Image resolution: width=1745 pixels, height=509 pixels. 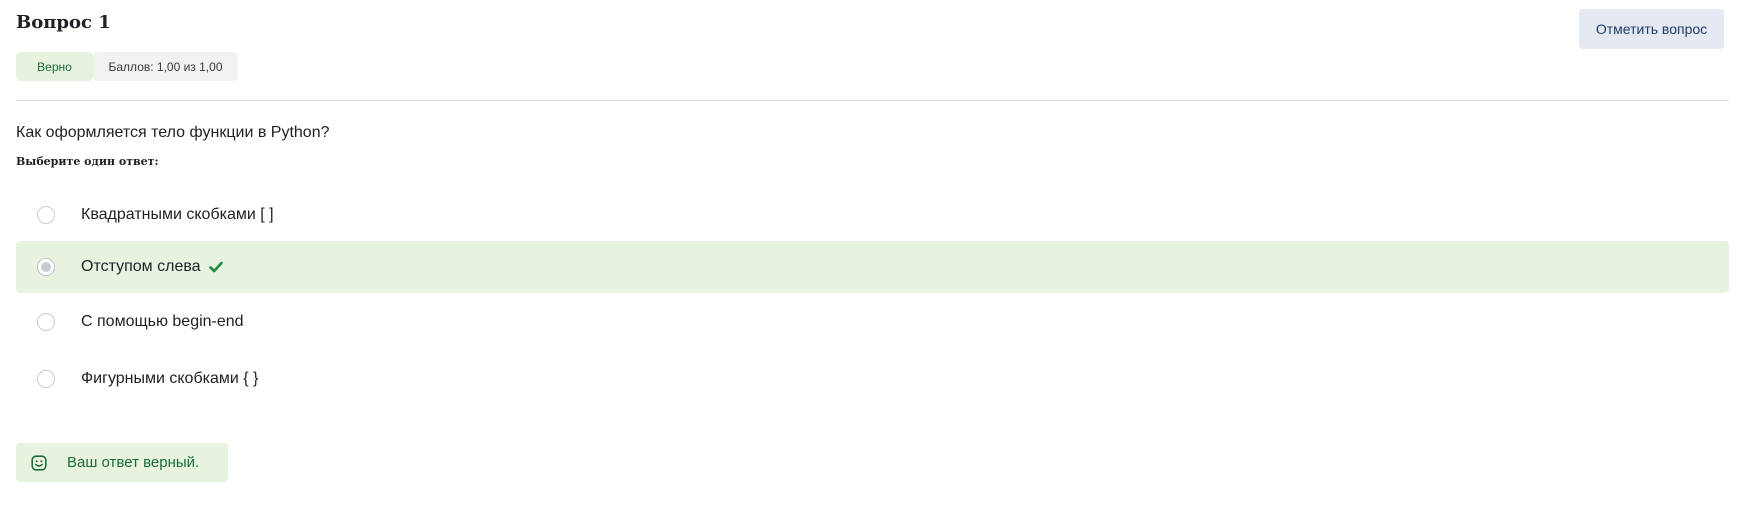 What do you see at coordinates (54, 66) in the screenshot?
I see `status-badge: Верно` at bounding box center [54, 66].